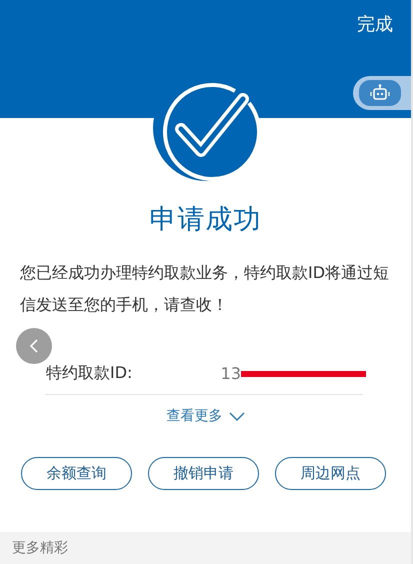  Describe the element at coordinates (230, 373) in the screenshot. I see `id-value: 13` at that location.